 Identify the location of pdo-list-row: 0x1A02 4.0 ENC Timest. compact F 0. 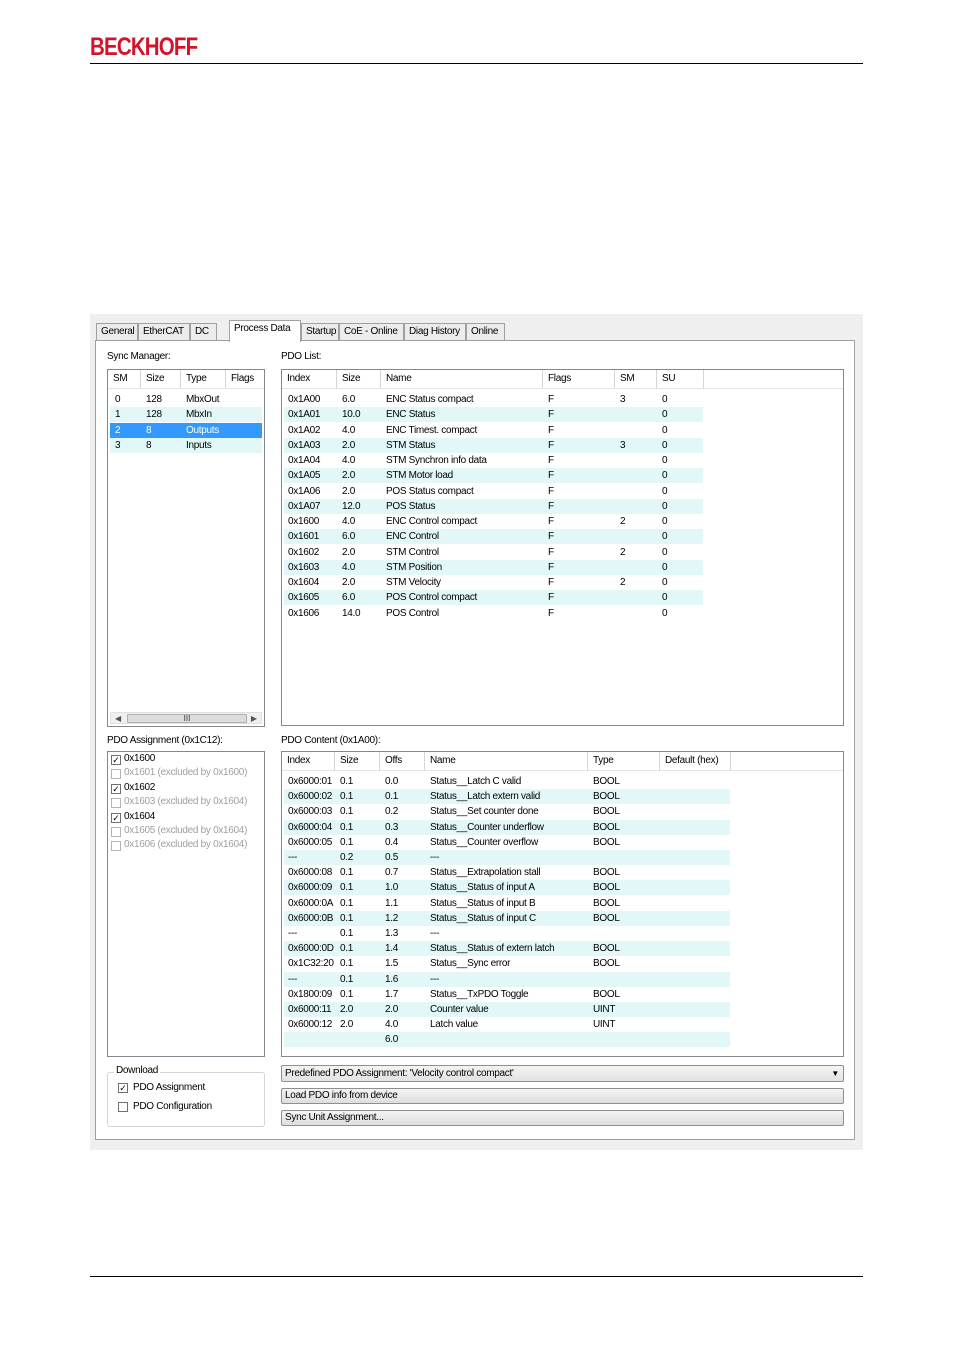
(493, 430).